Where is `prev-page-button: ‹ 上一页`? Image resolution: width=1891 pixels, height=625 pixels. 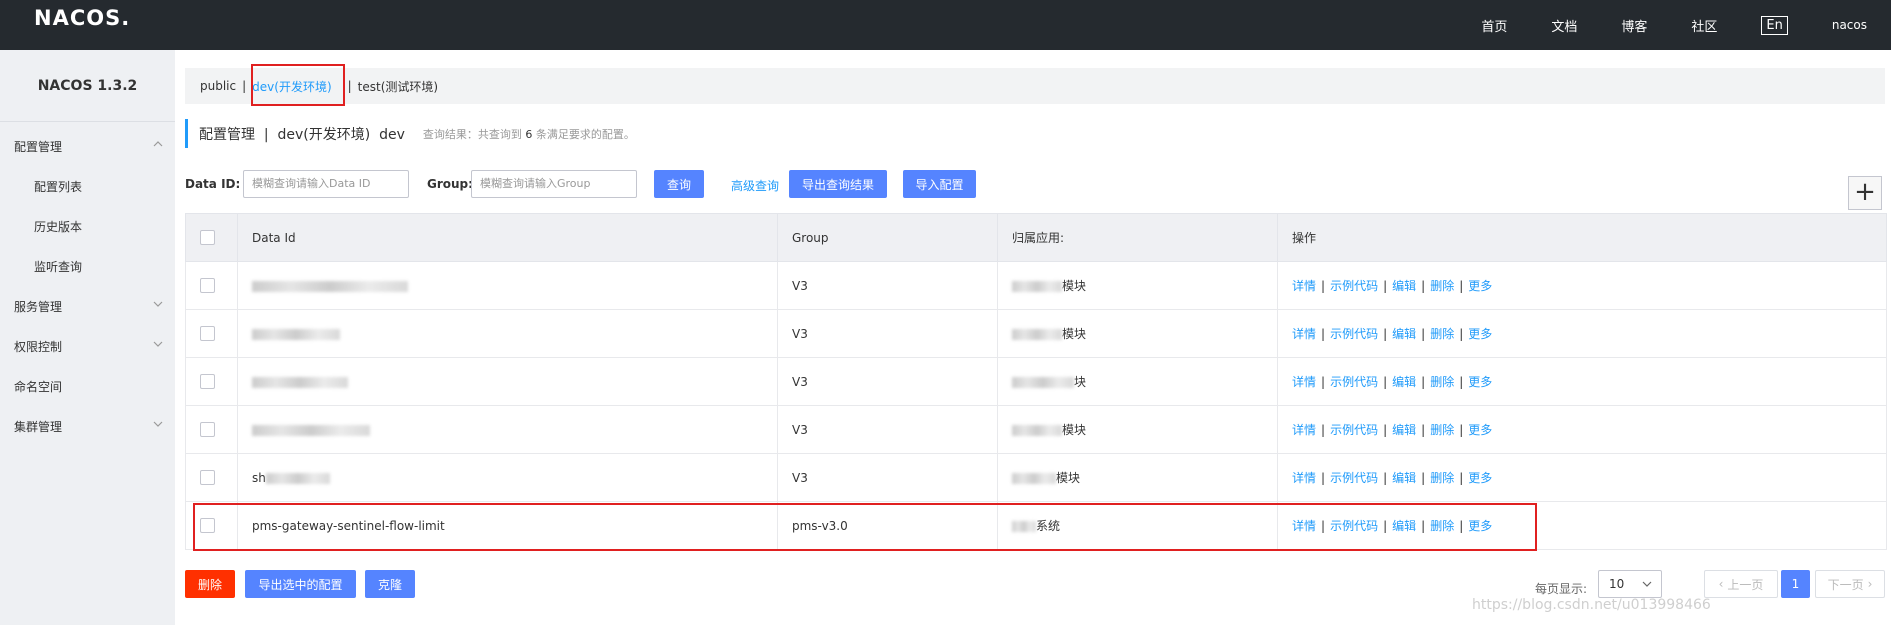
prev-page-button: ‹ 上一页 is located at coordinates (1741, 584).